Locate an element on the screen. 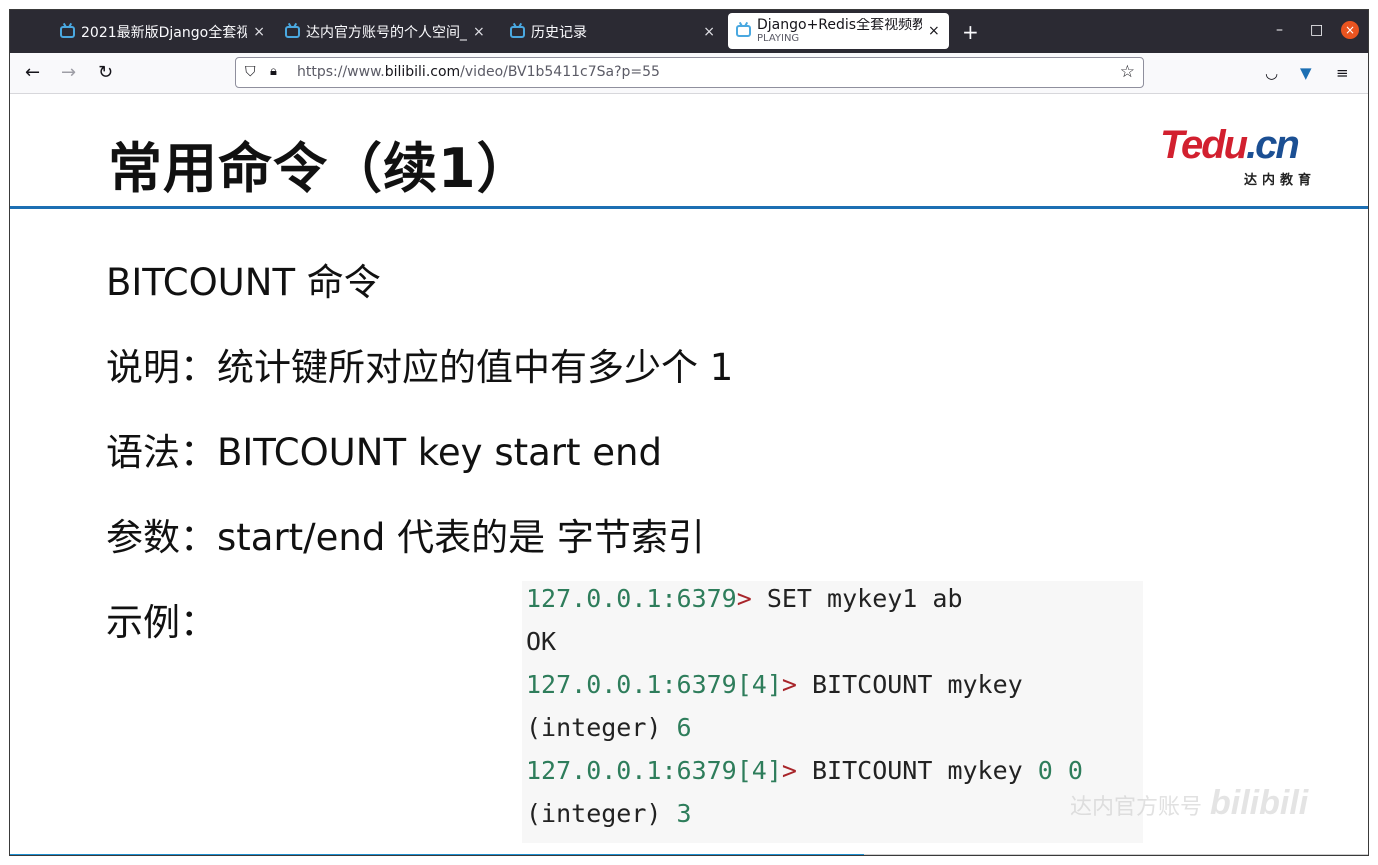 The height and width of the screenshot is (865, 1378). star-icon: ☆ is located at coordinates (1127, 72).